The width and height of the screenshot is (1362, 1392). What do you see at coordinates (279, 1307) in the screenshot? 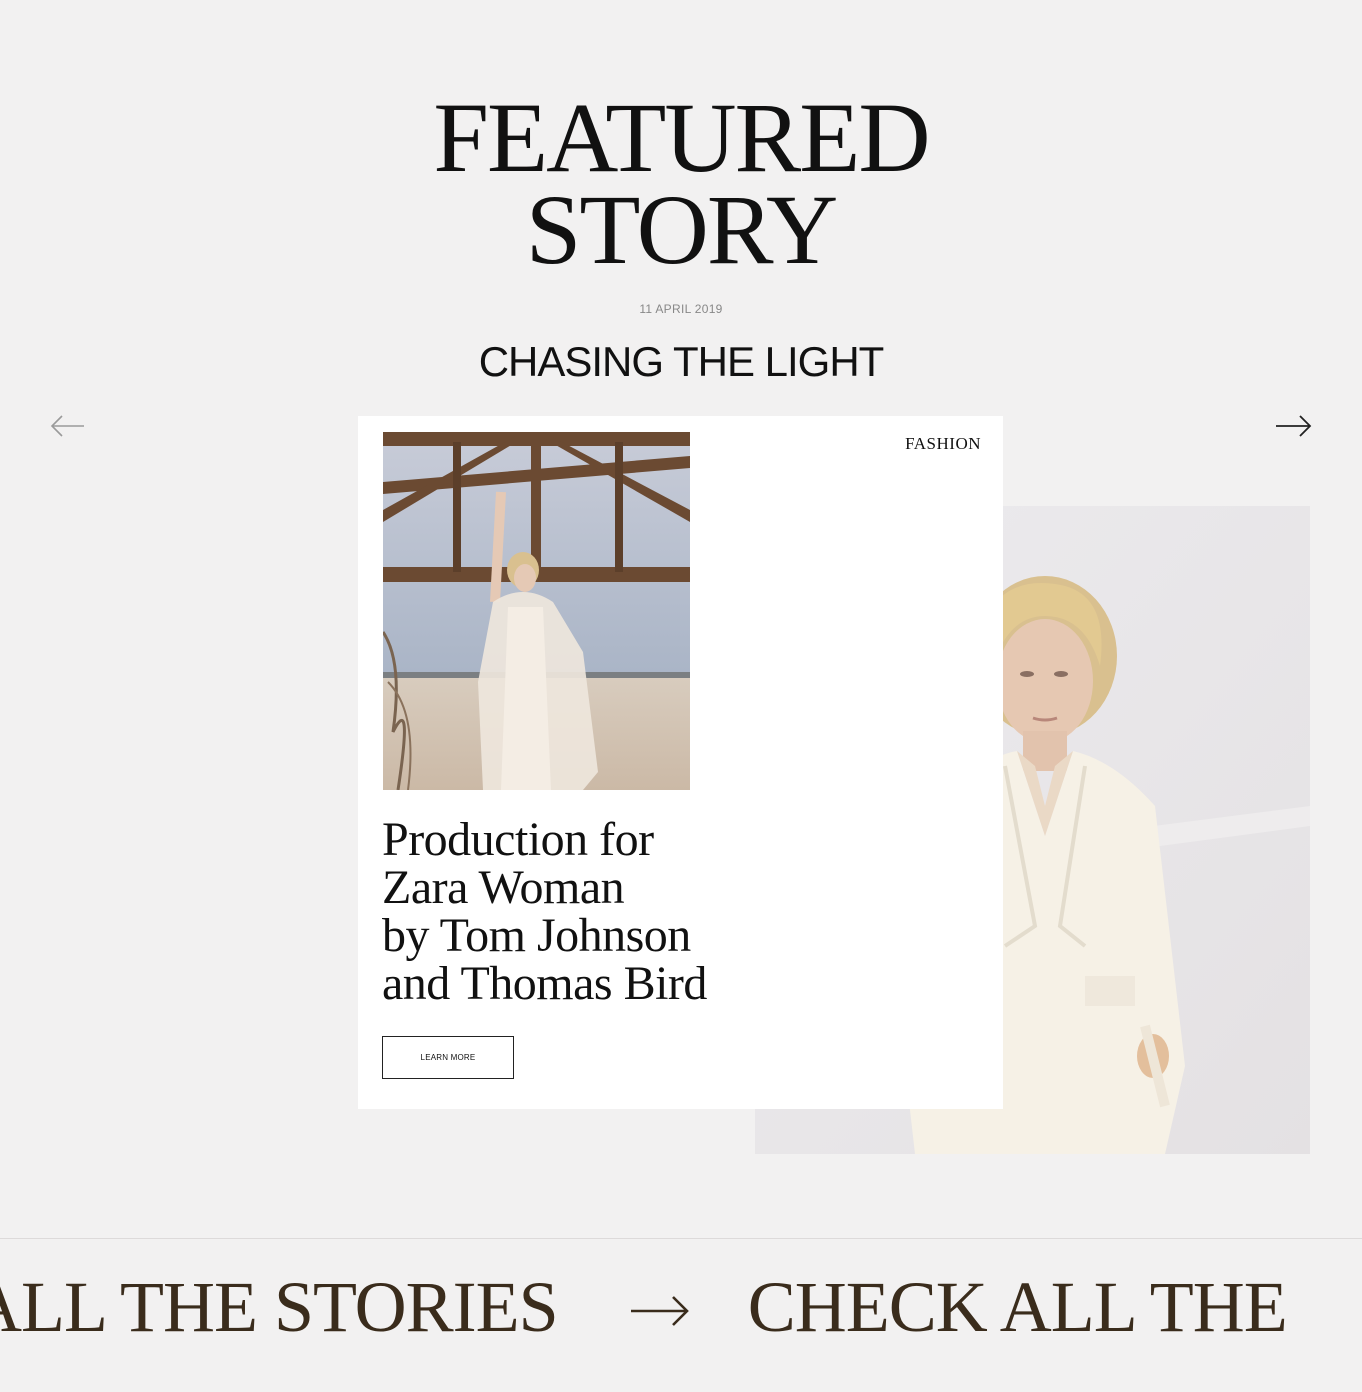
I see `marquee-text: ALL THE STORIES` at bounding box center [279, 1307].